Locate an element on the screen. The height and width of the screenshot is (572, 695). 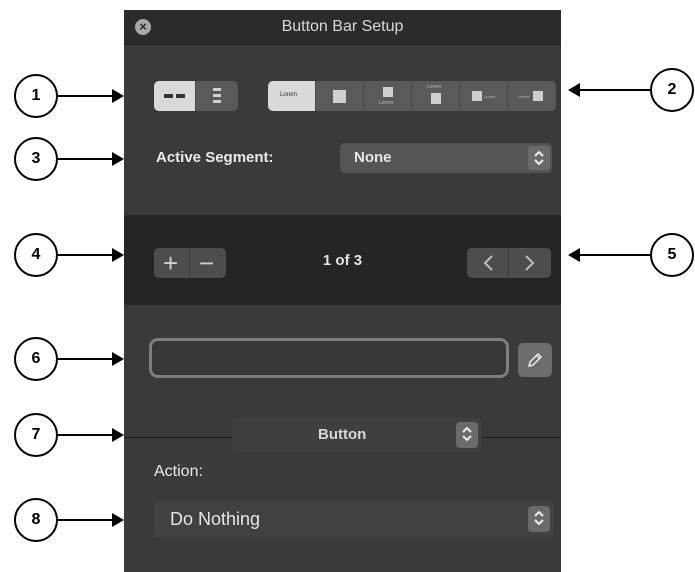
previous-segment-button is located at coordinates (488, 263).